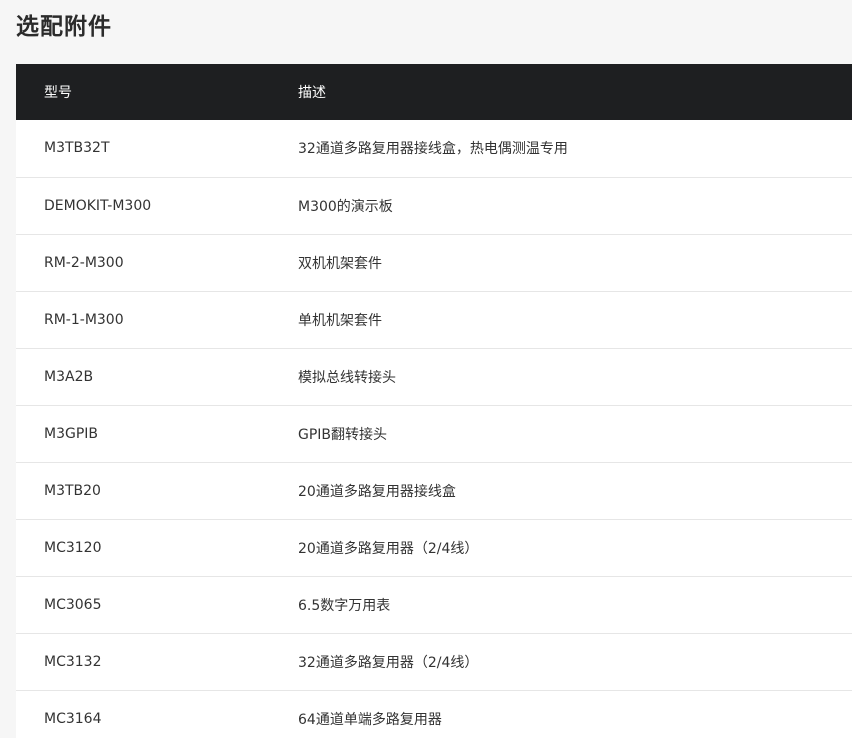 The height and width of the screenshot is (738, 852). What do you see at coordinates (340, 263) in the screenshot?
I see `cell-description: 双机机架套件` at bounding box center [340, 263].